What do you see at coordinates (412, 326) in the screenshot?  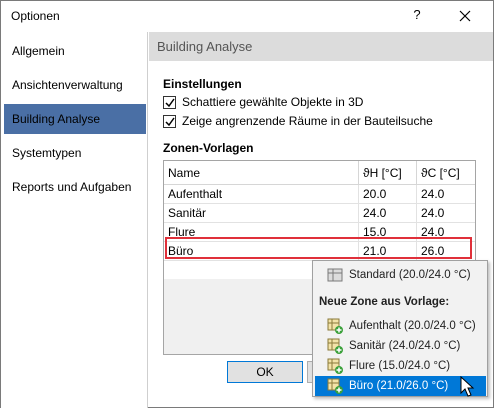 I see `menu-item-aufenthalt-label: Aufenthalt (20.0/24.0 °C)` at bounding box center [412, 326].